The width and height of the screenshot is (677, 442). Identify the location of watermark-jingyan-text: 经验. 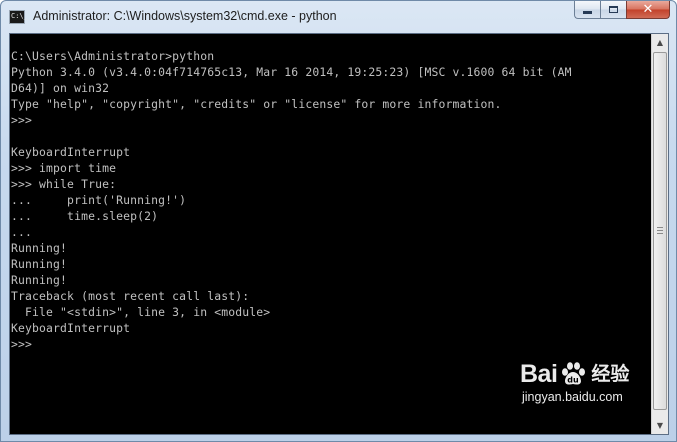
(610, 374).